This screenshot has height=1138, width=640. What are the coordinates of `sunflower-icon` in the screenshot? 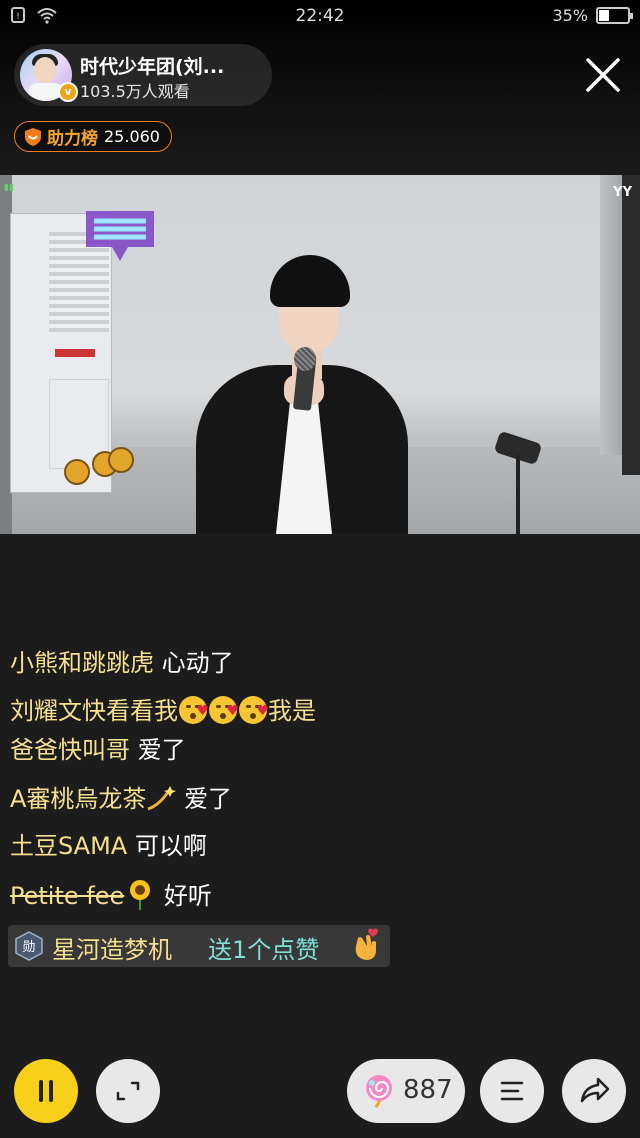 It's located at (140, 895).